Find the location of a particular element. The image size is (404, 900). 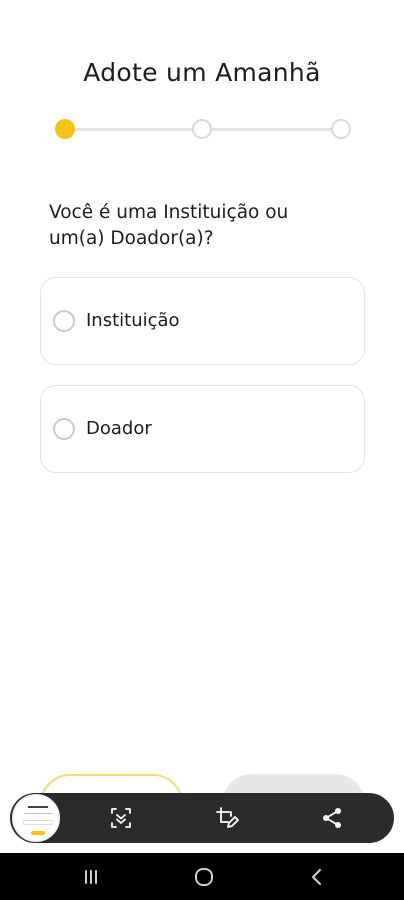

home-icon is located at coordinates (204, 877).